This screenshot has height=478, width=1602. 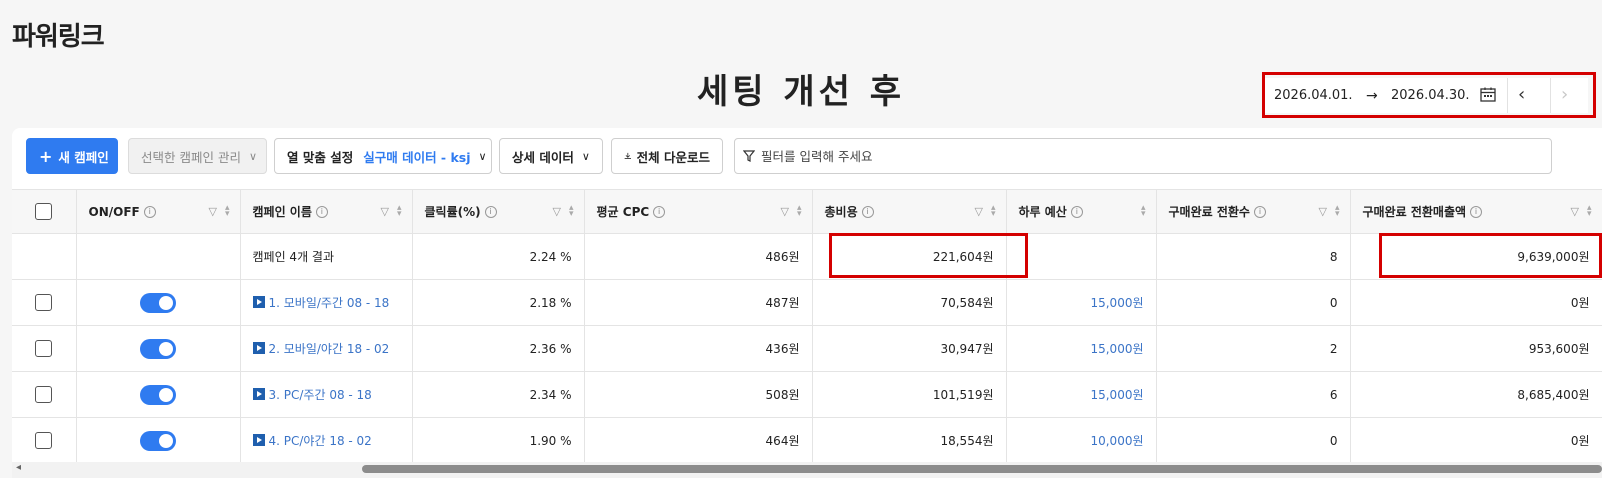 I want to click on campaign-link: 4. PC/야간 18 - 02, so click(x=320, y=441).